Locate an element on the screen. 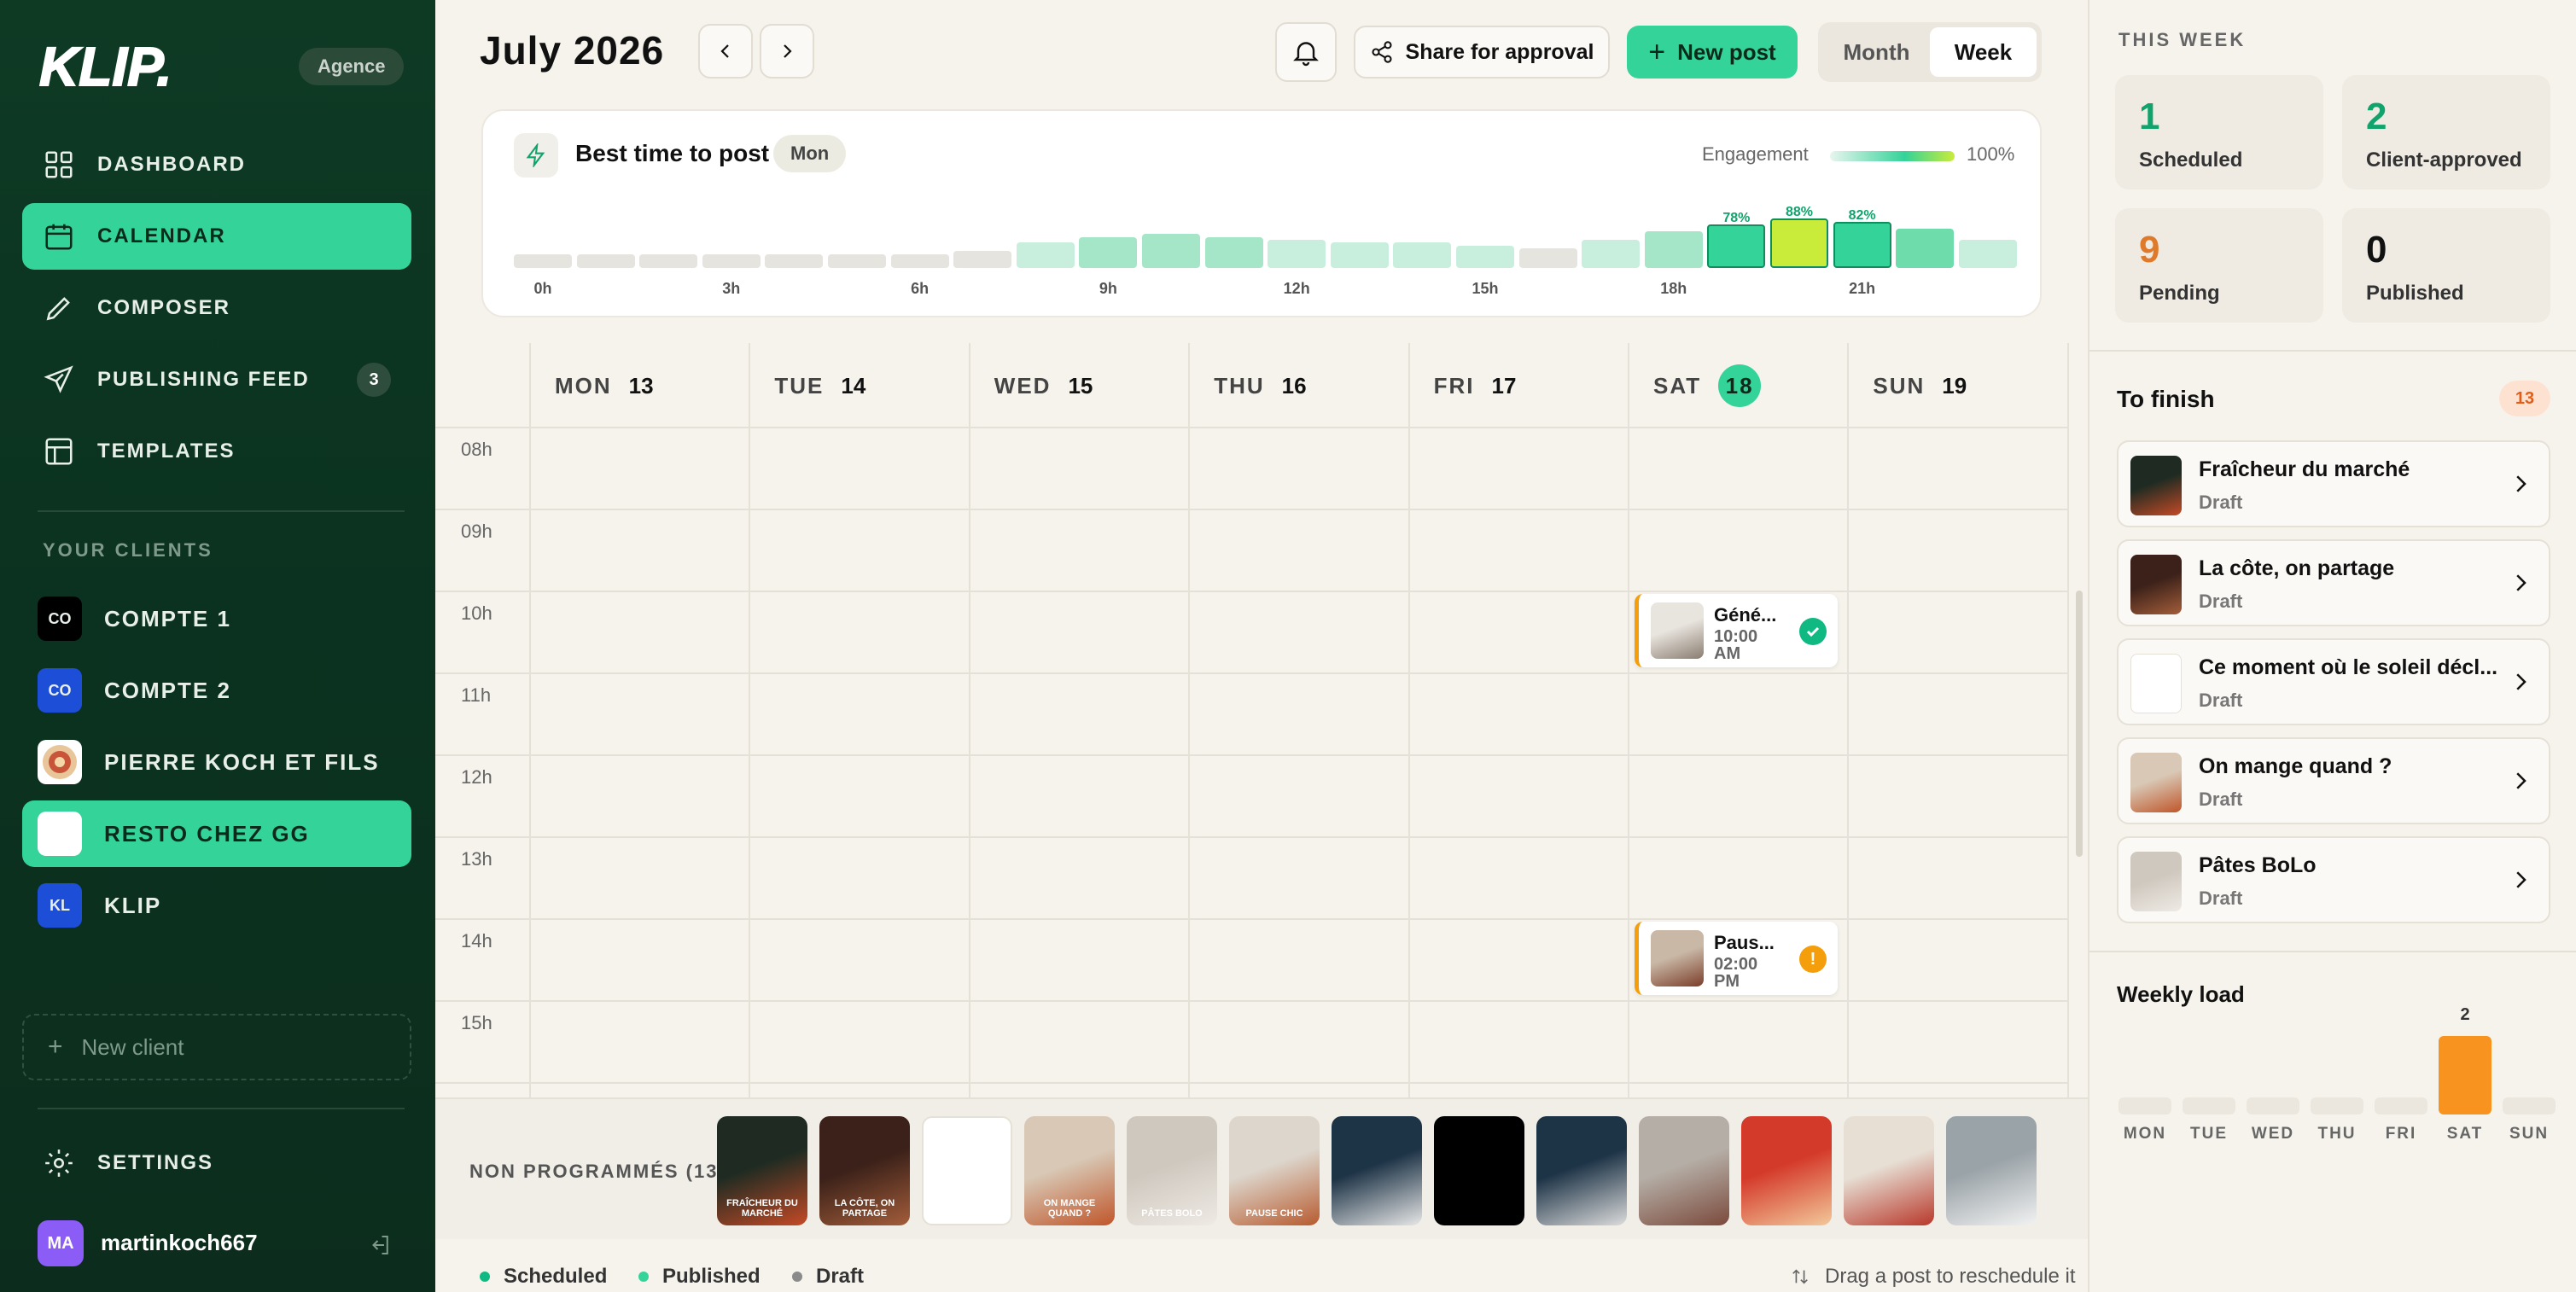 The height and width of the screenshot is (1292, 2576). day-header-fri: FRI 17 is located at coordinates (1475, 385).